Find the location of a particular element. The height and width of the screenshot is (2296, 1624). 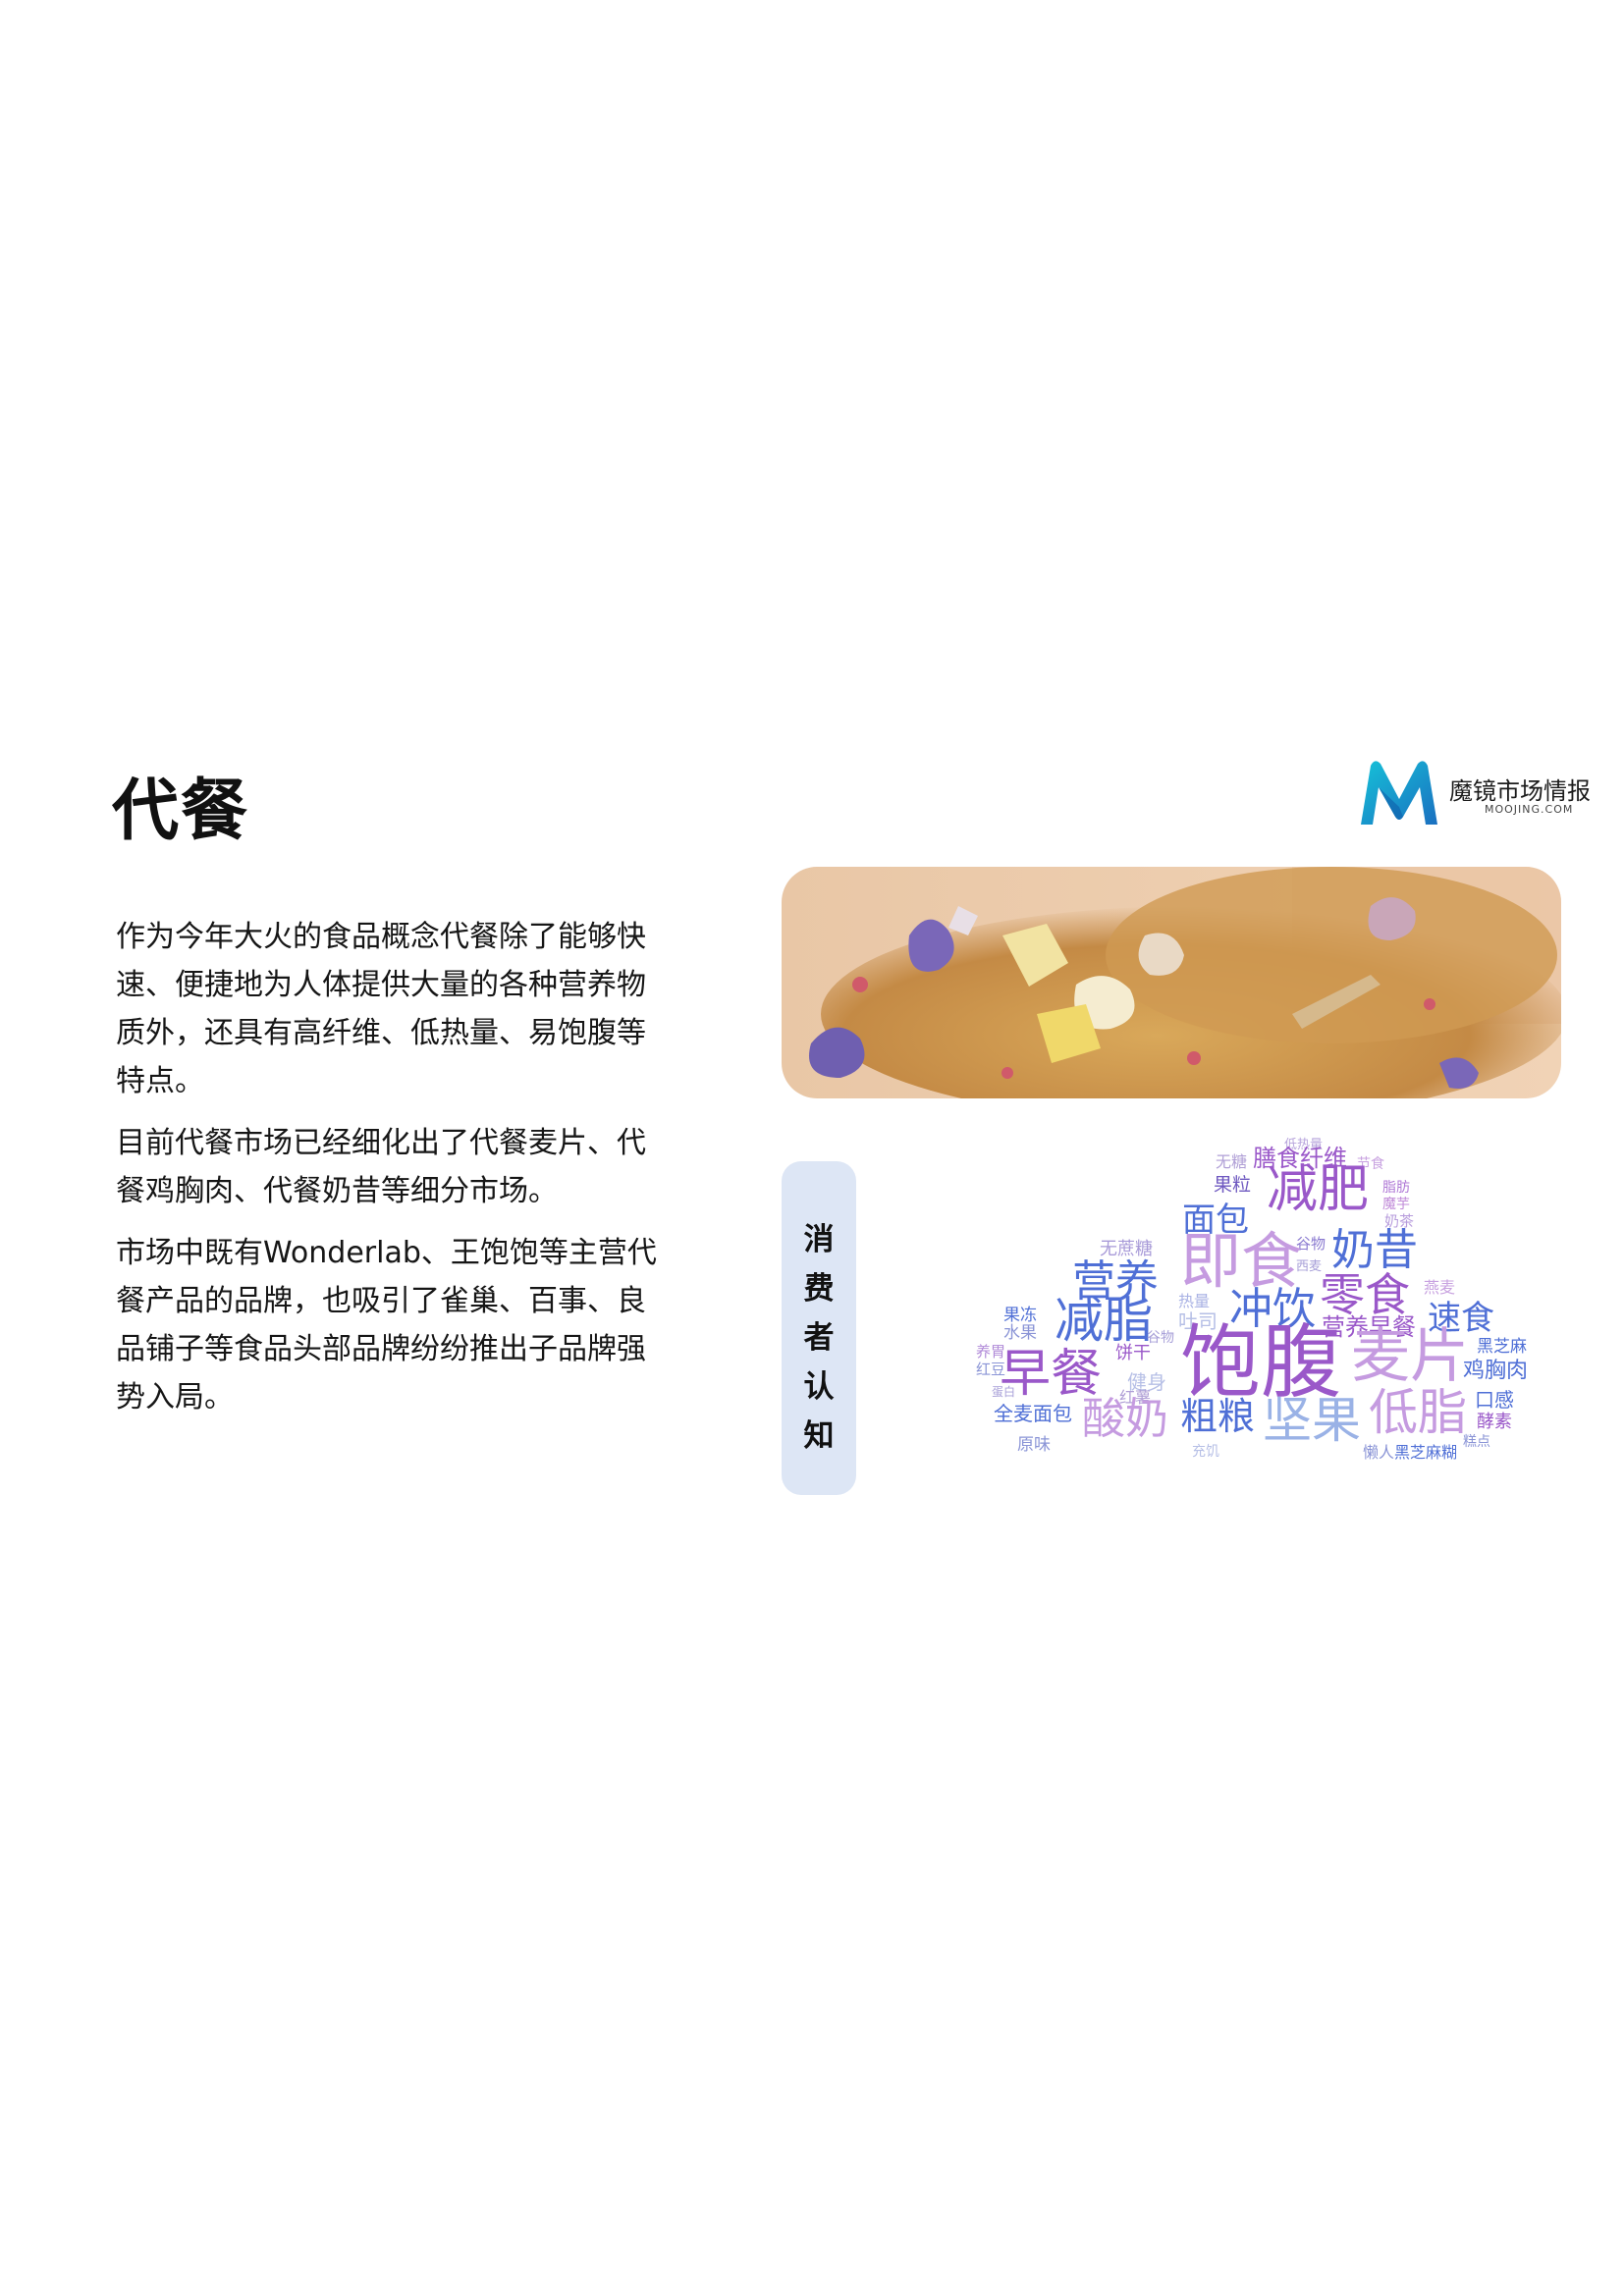

label-char: 者 is located at coordinates (819, 1338).